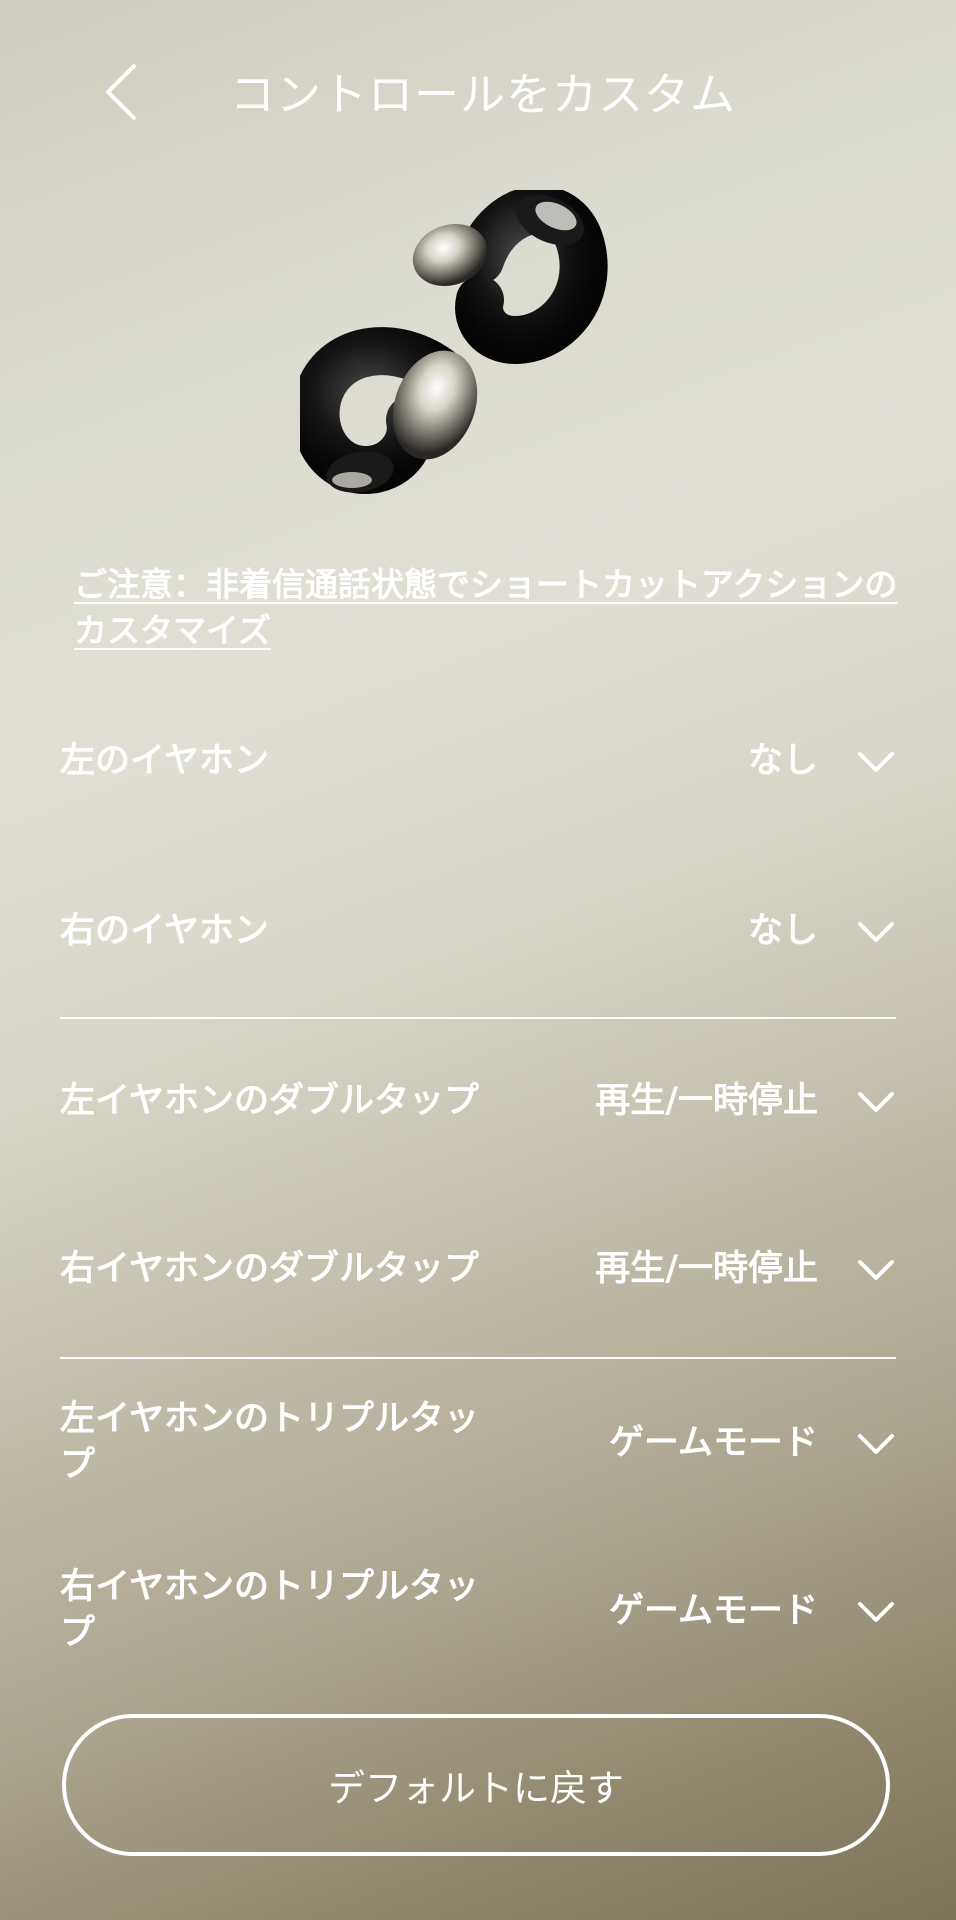 The height and width of the screenshot is (1920, 956). What do you see at coordinates (269, 1101) in the screenshot?
I see `control-label: 左イヤホンのダブルタップ` at bounding box center [269, 1101].